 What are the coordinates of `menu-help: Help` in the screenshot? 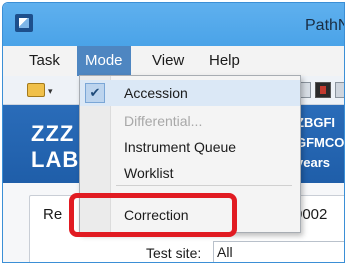 It's located at (224, 61).